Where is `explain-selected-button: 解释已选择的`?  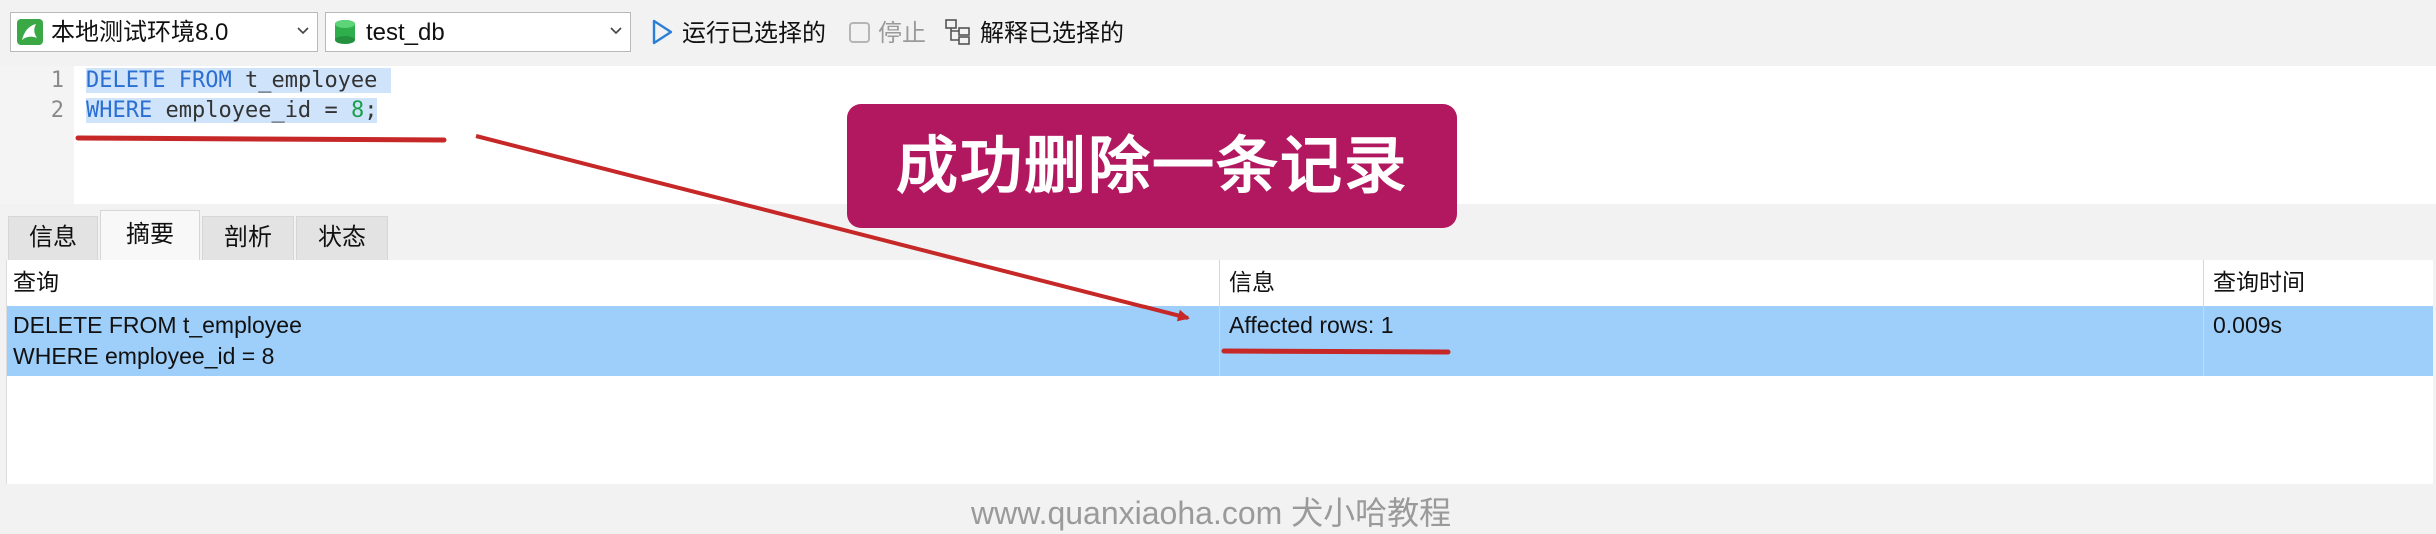 explain-selected-button: 解释已选择的 is located at coordinates (1037, 32).